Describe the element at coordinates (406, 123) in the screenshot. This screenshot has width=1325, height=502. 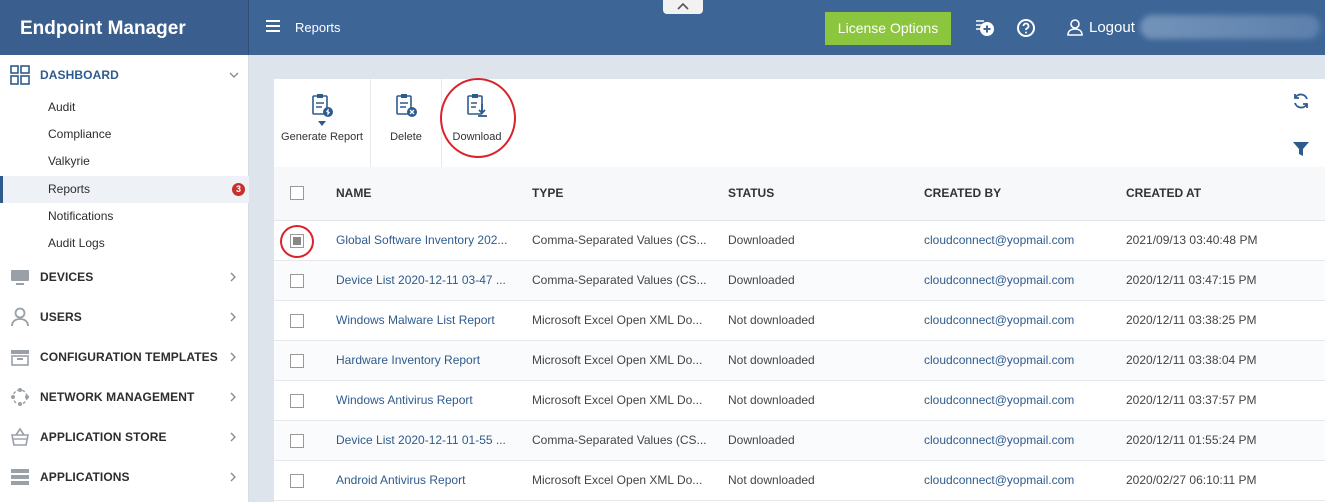
I see `delete-button: Delete` at that location.